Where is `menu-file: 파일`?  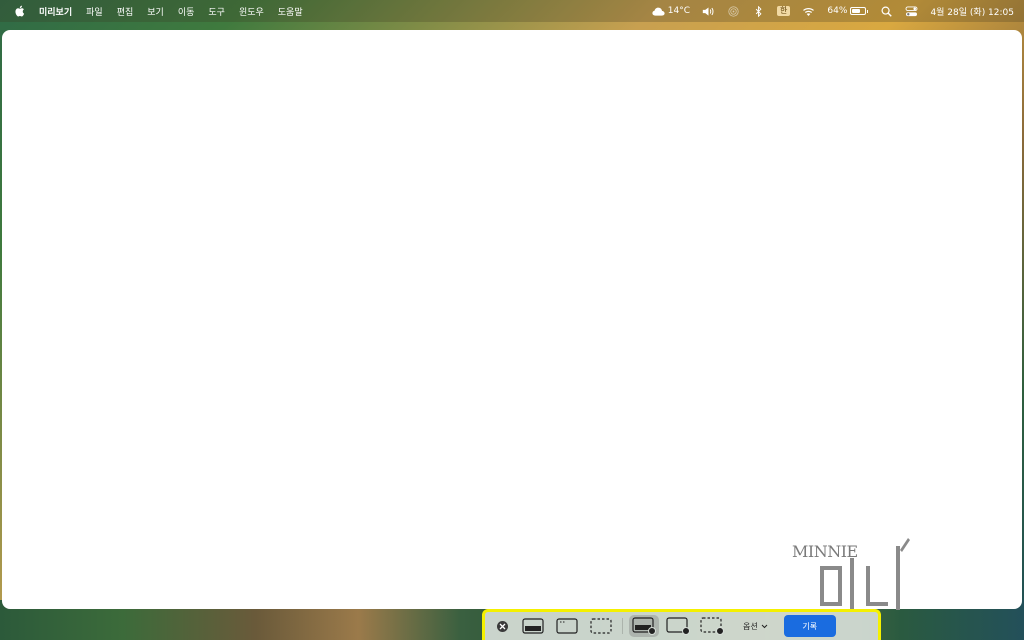 menu-file: 파일 is located at coordinates (94, 11).